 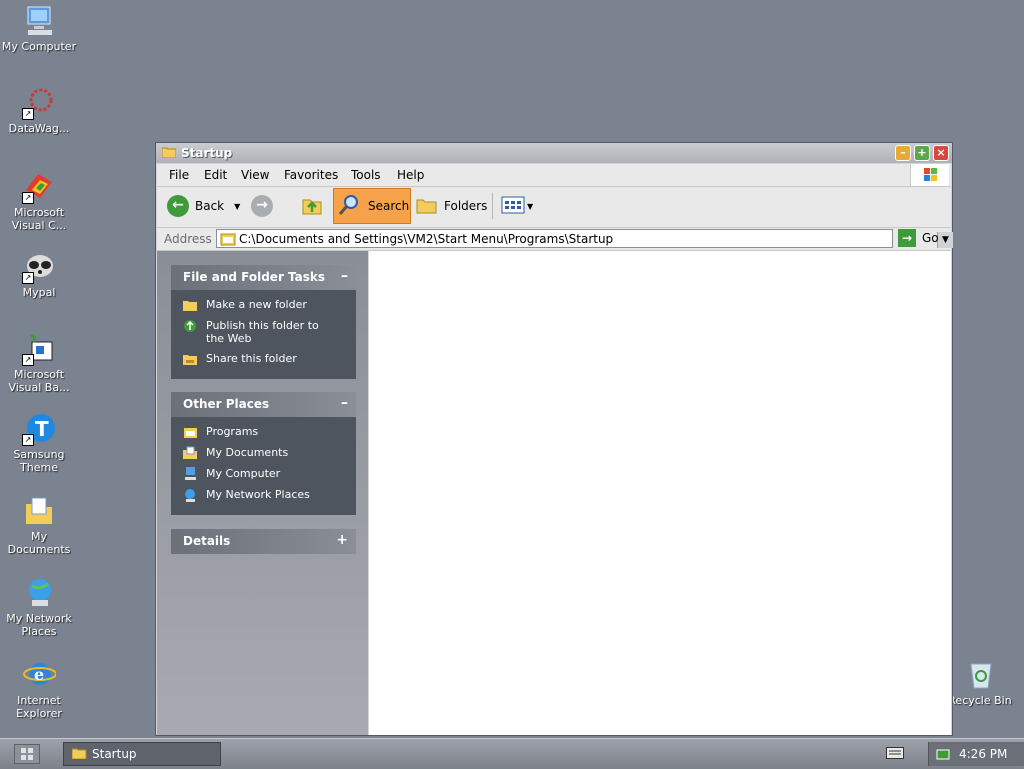 I want to click on desktop-icon-mypal: ↗ Mypal, so click(x=39, y=274).